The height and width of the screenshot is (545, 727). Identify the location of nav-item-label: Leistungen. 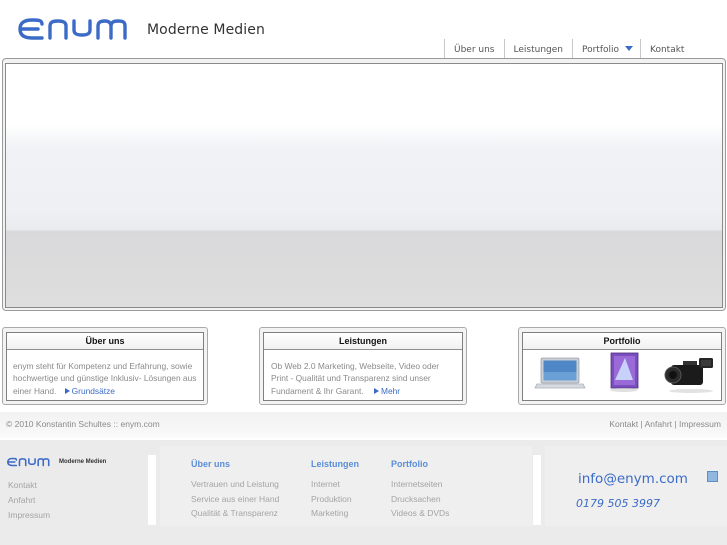
(538, 50).